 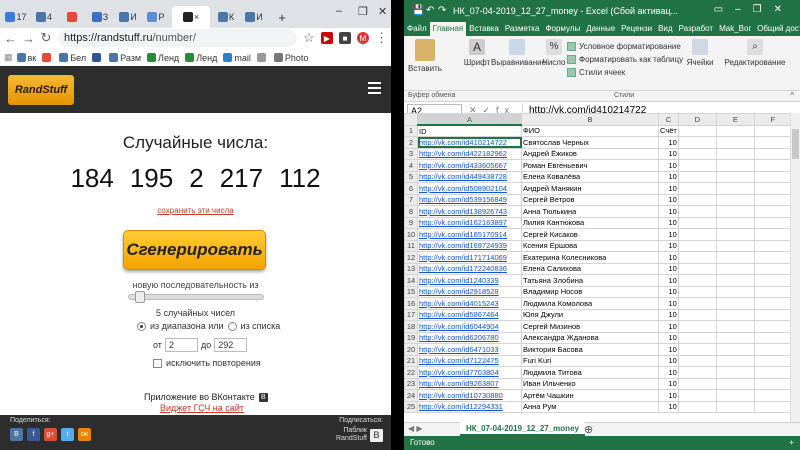 What do you see at coordinates (469, 406) in the screenshot?
I see `cell: http://vk.com/id12294331` at bounding box center [469, 406].